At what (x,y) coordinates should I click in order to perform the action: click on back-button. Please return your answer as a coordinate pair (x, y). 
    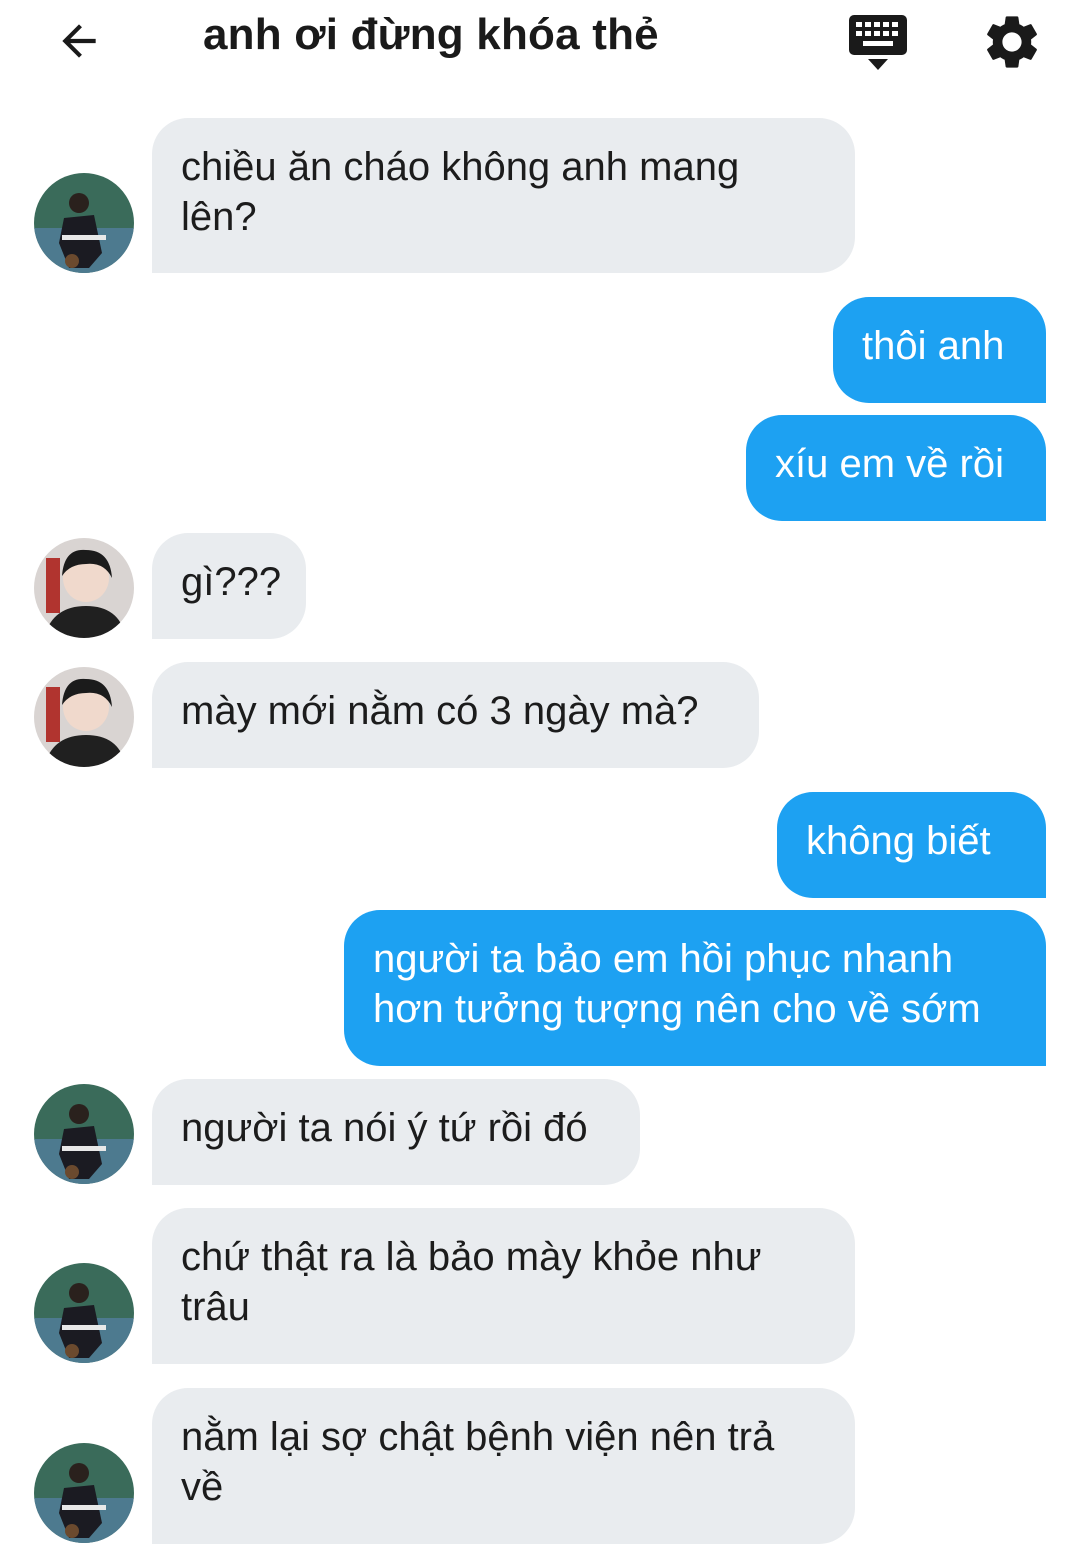
    Looking at the image, I should click on (79, 41).